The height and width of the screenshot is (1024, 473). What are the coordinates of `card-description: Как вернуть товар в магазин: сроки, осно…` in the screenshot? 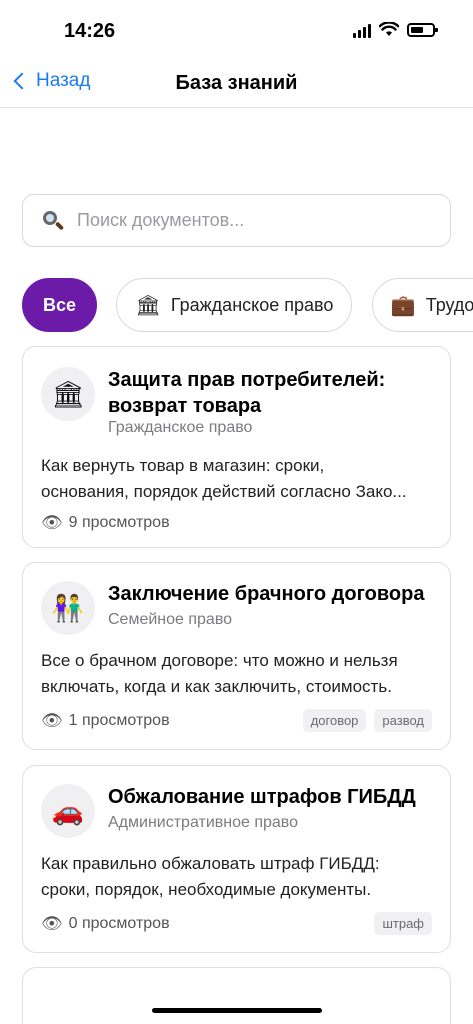 It's located at (224, 478).